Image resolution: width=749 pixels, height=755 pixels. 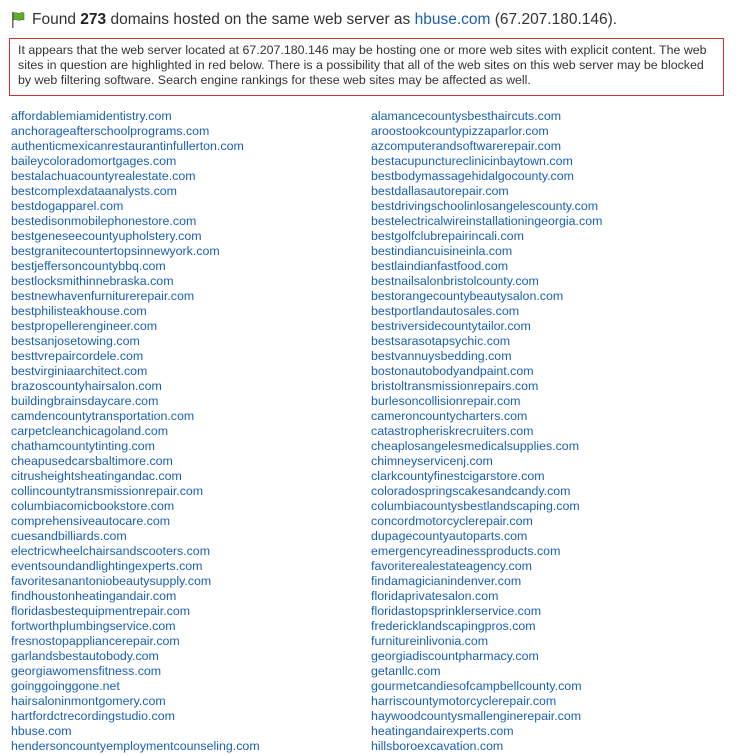 What do you see at coordinates (486, 131) in the screenshot?
I see `domain-link: aroostookcountypizzaparlor.com` at bounding box center [486, 131].